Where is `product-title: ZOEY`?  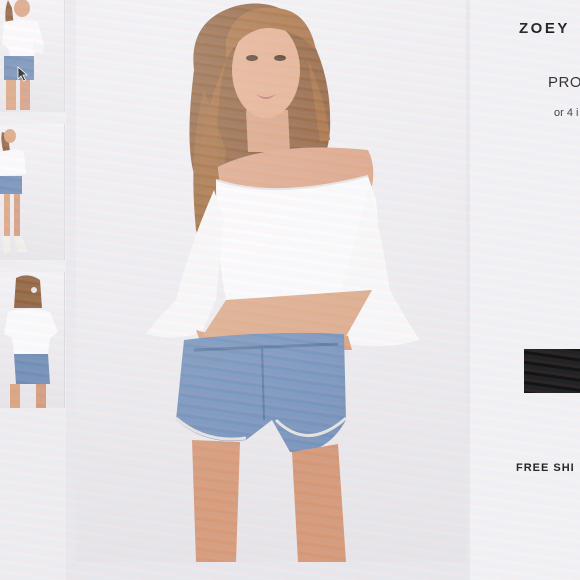 product-title: ZOEY is located at coordinates (544, 28).